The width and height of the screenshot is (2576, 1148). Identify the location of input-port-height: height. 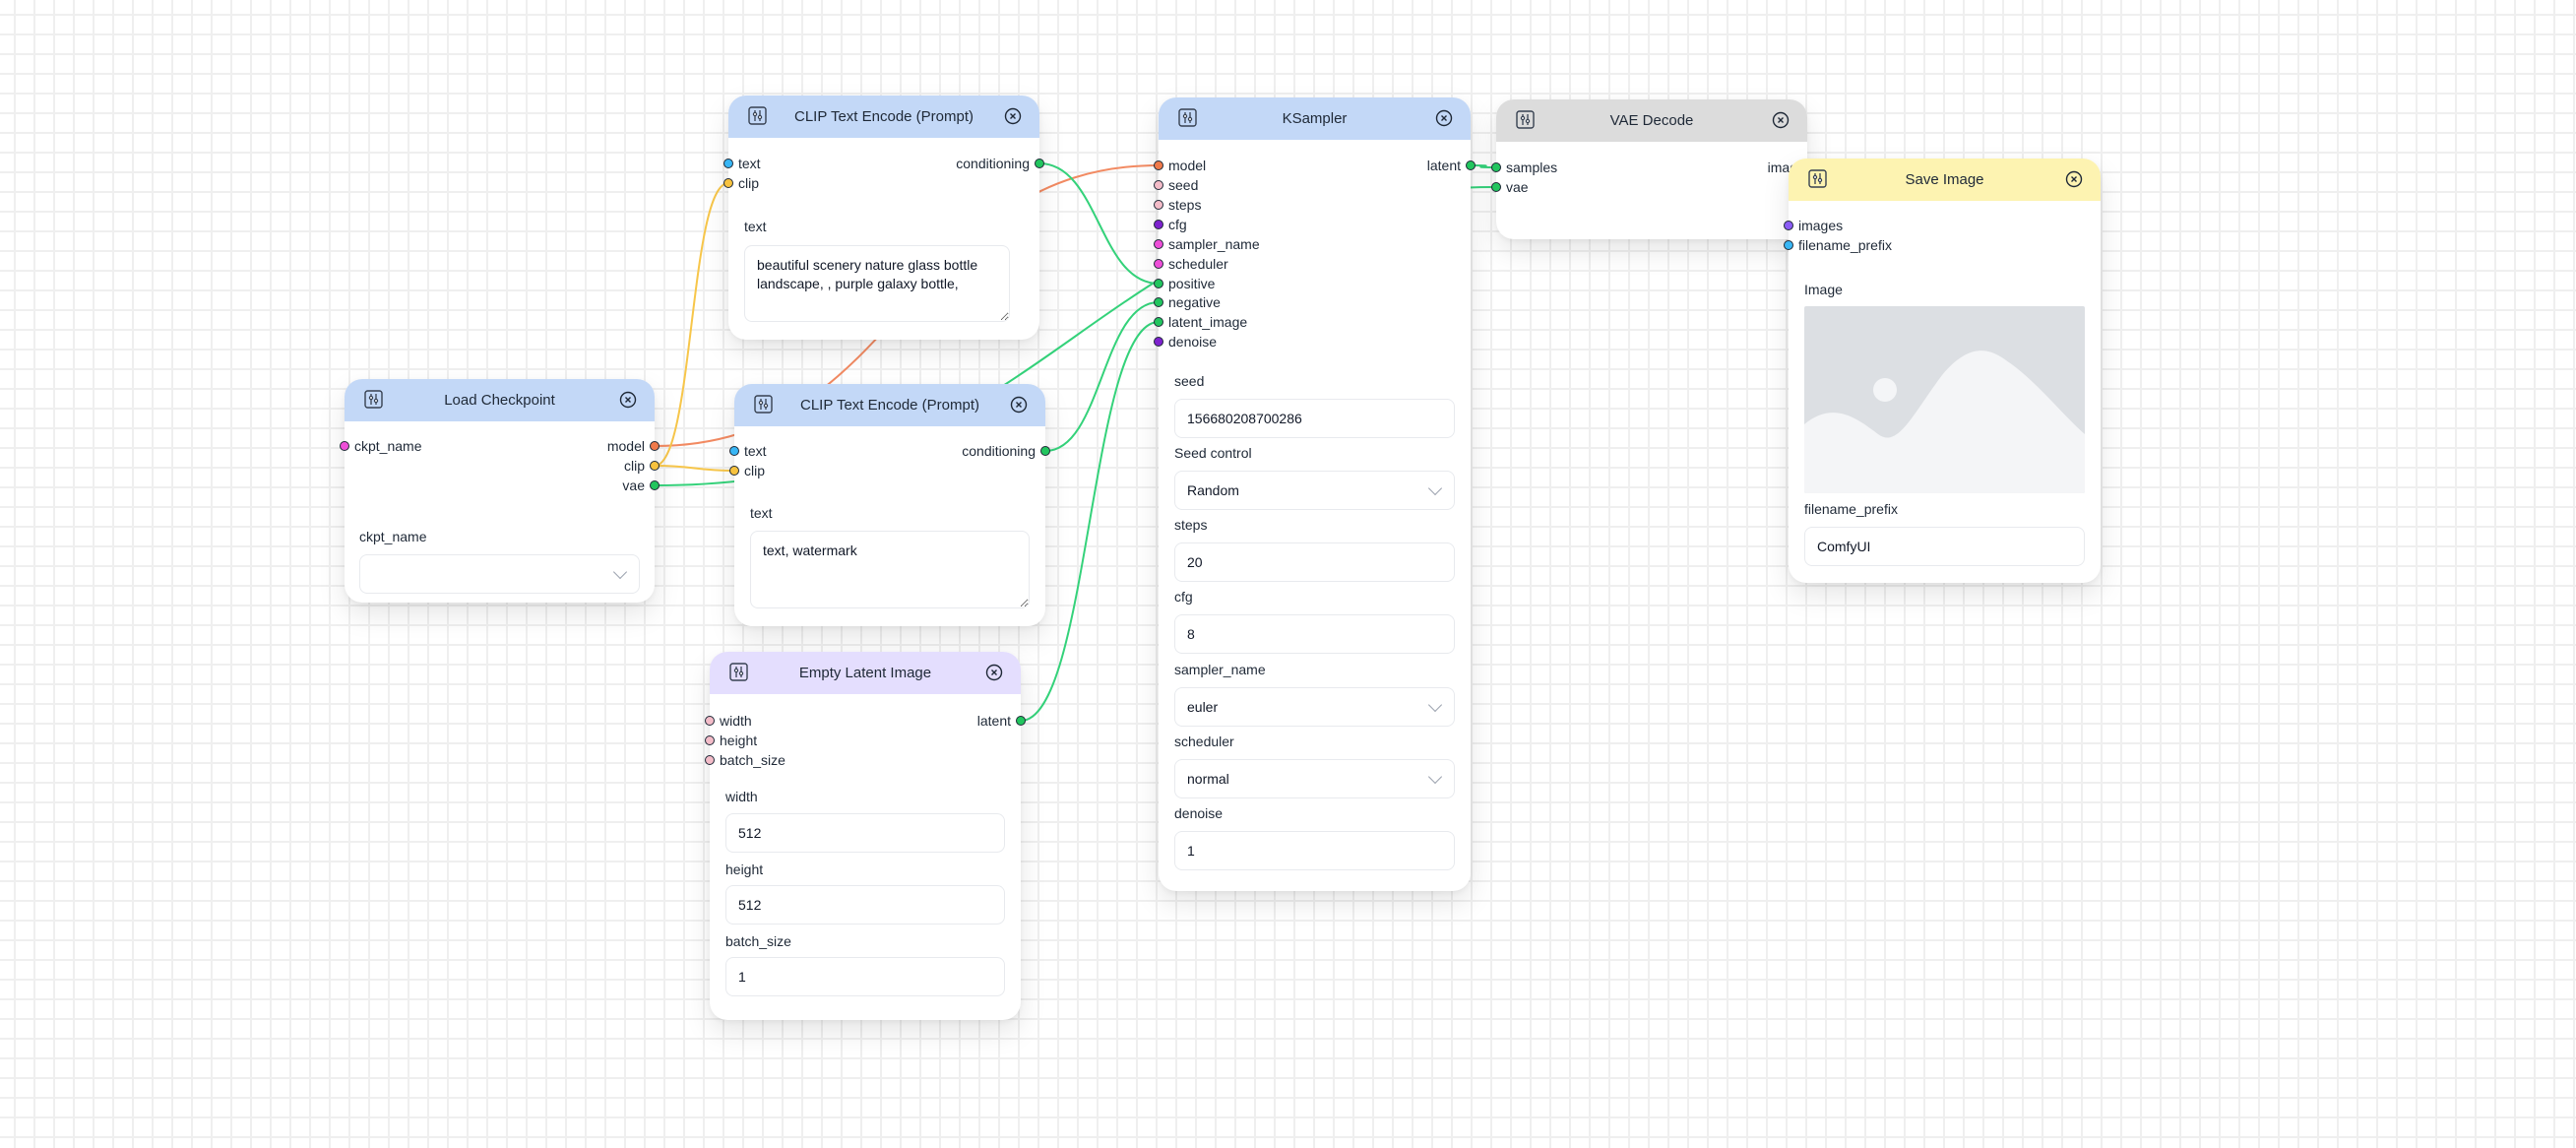
(731, 740).